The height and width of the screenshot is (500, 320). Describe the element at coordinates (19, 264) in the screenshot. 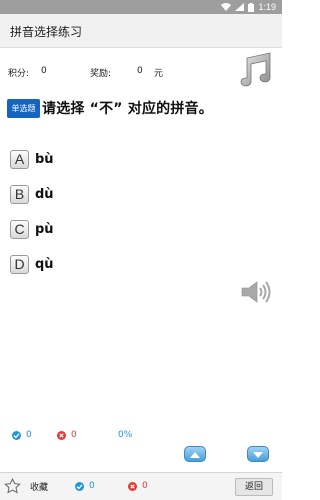

I see `option-key: D` at that location.